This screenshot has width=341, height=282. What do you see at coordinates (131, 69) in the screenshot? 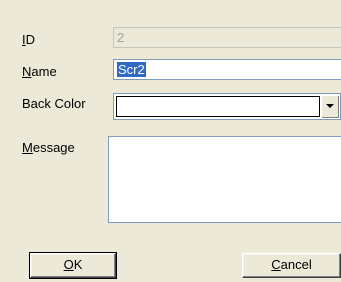
I see `name-value: Scr2` at bounding box center [131, 69].